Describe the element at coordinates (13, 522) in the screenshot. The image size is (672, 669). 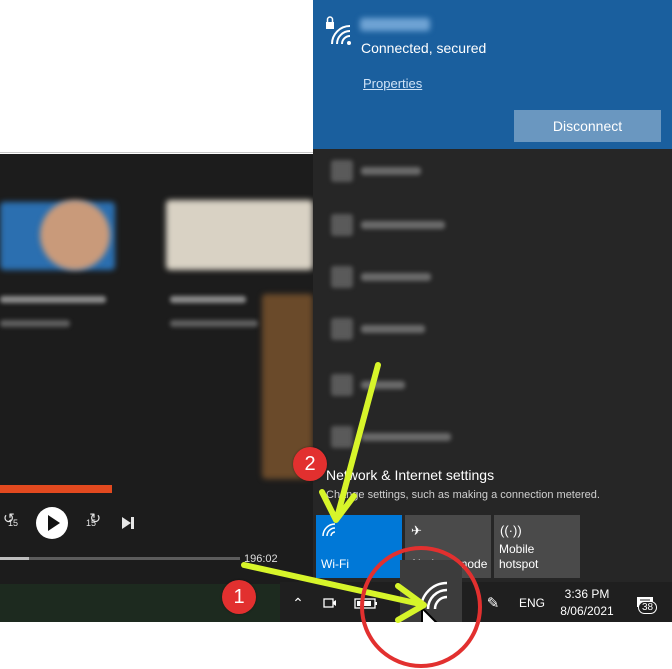
I see `rewind-15-icon: 15 ↺` at that location.